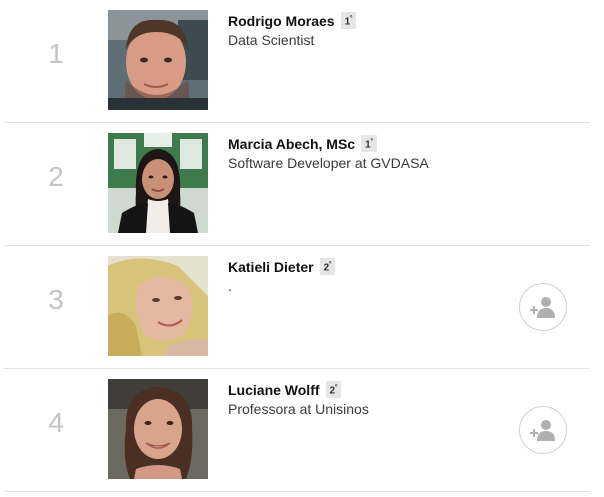 This screenshot has height=497, width=604. What do you see at coordinates (56, 176) in the screenshot?
I see `rank-number: 2` at bounding box center [56, 176].